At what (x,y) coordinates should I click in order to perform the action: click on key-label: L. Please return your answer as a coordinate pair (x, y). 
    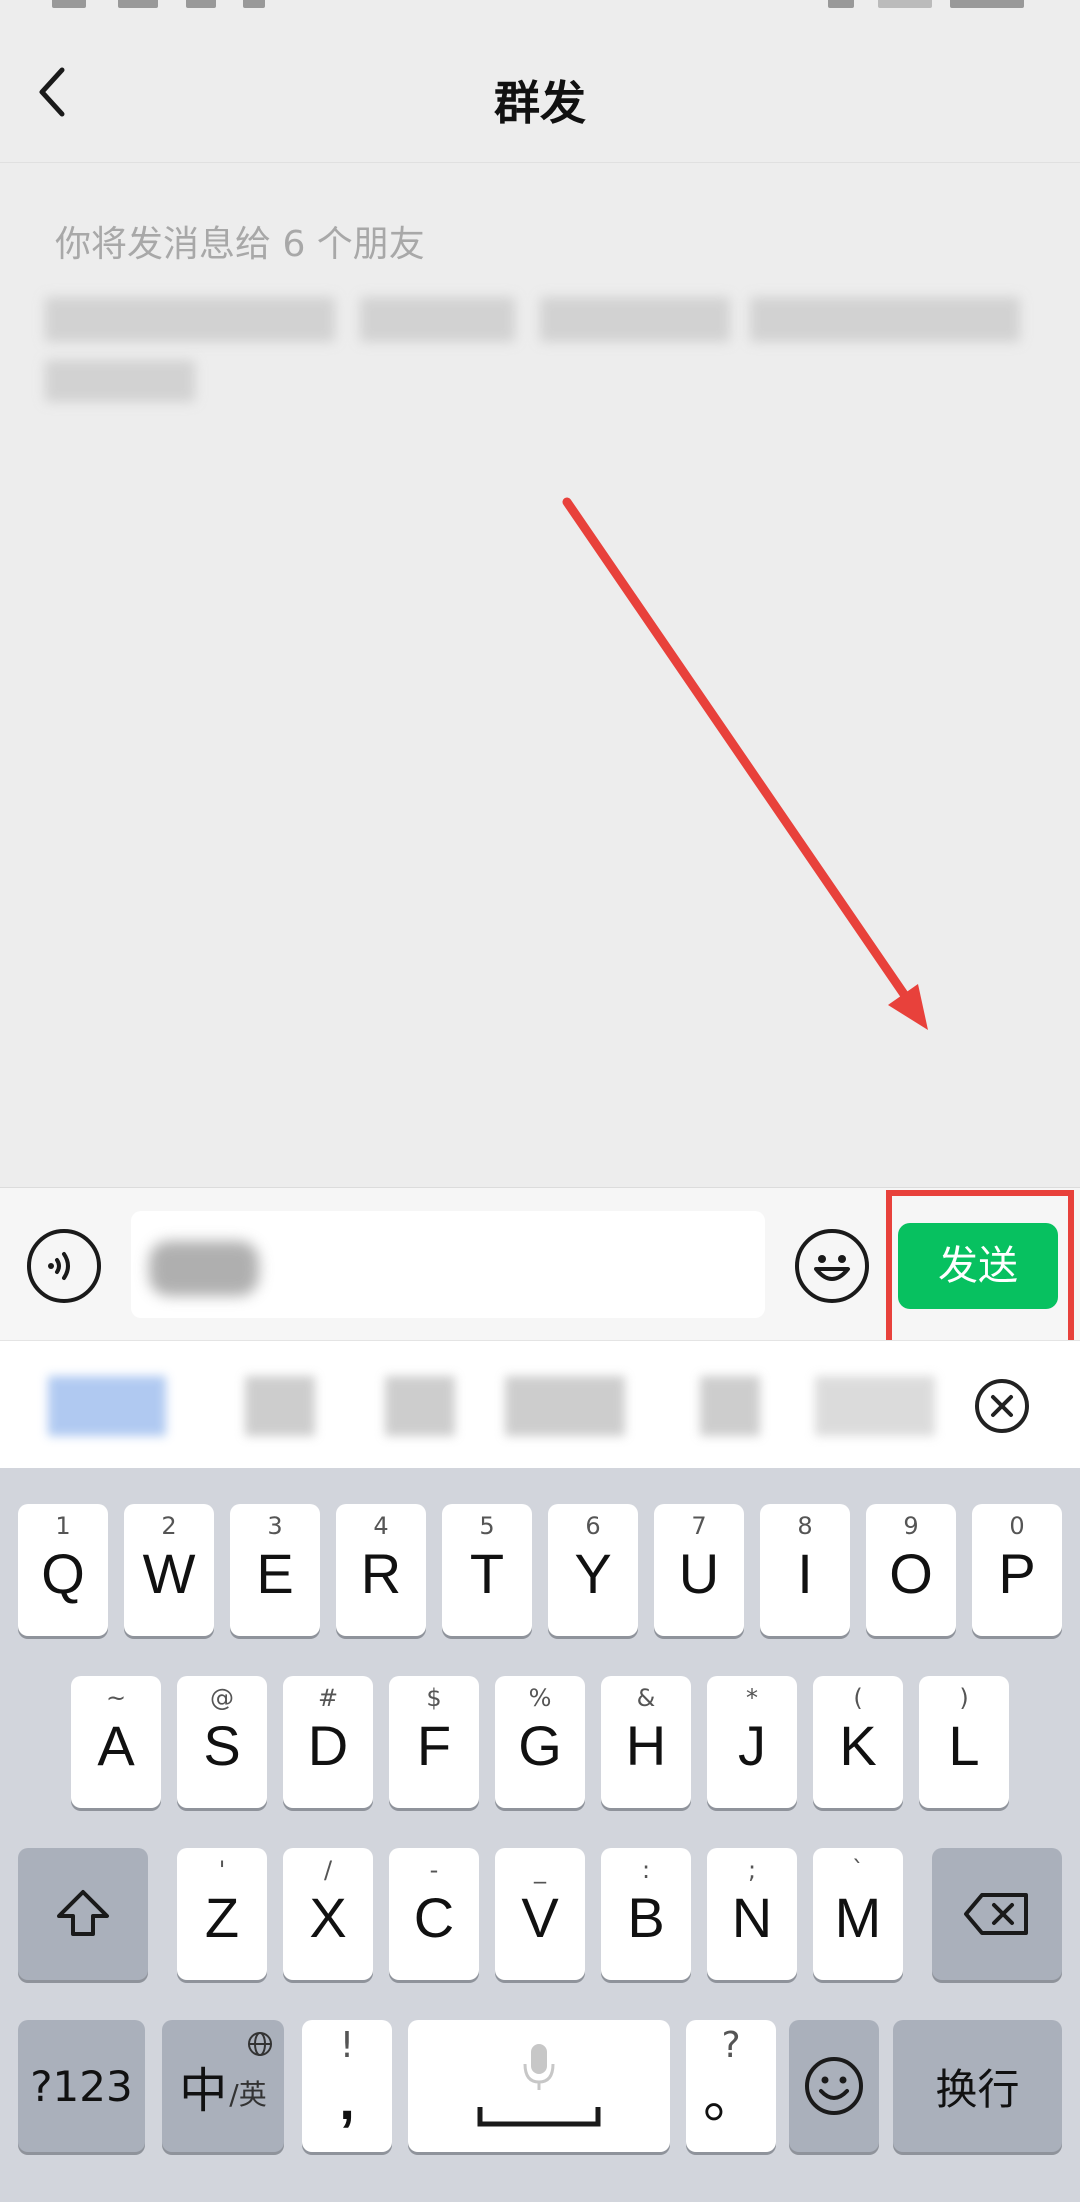
    Looking at the image, I should click on (964, 1745).